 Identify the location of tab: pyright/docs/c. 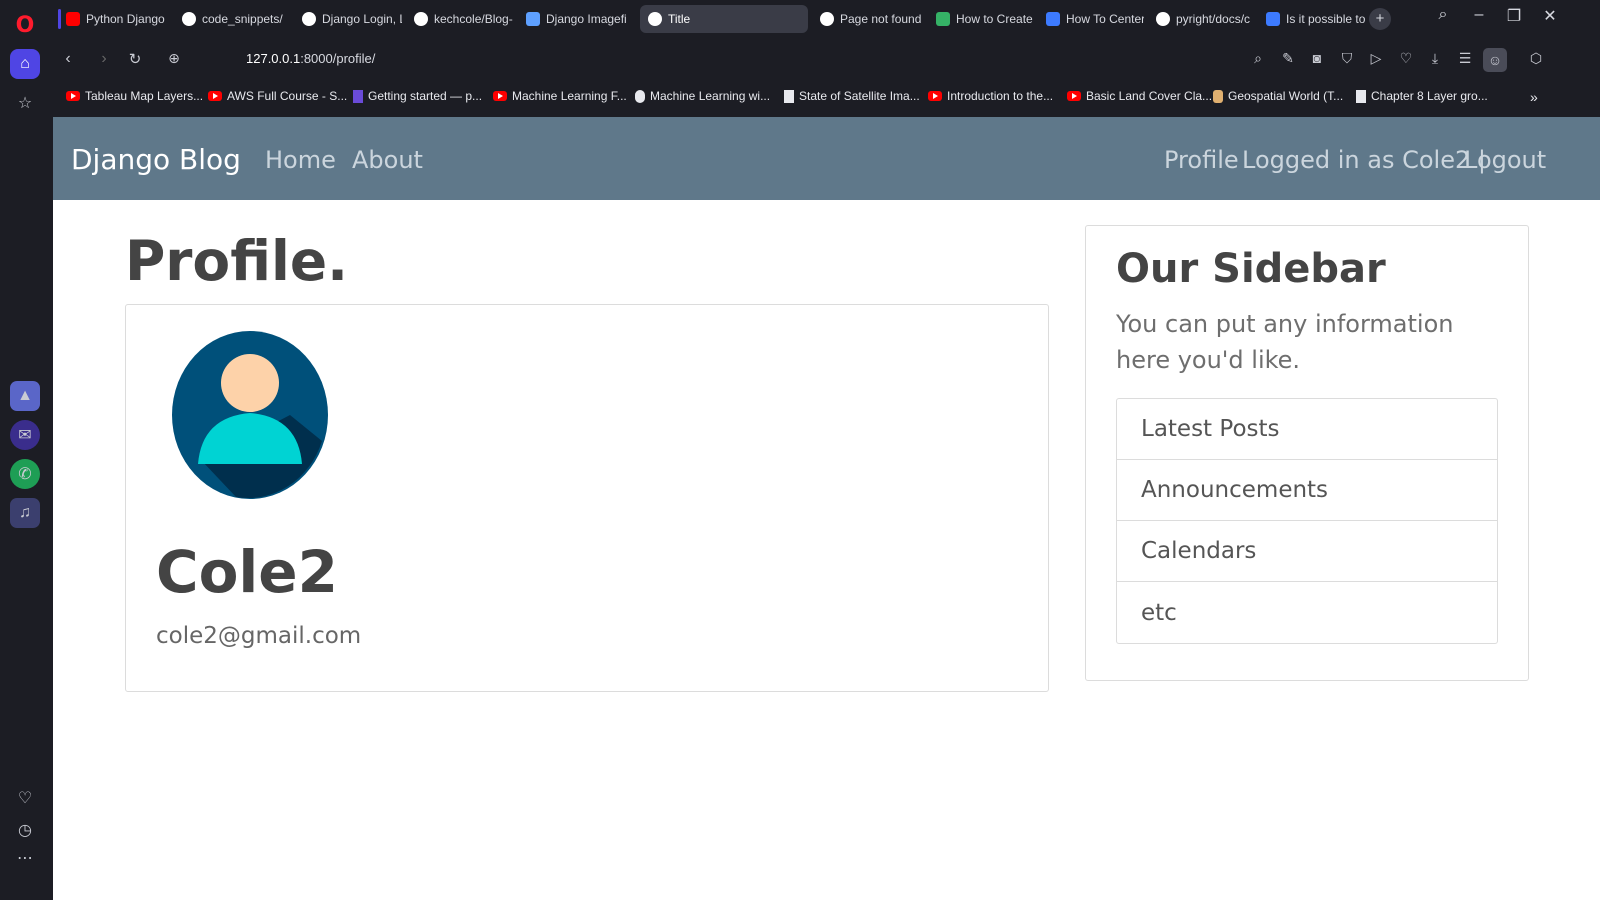
(1201, 19).